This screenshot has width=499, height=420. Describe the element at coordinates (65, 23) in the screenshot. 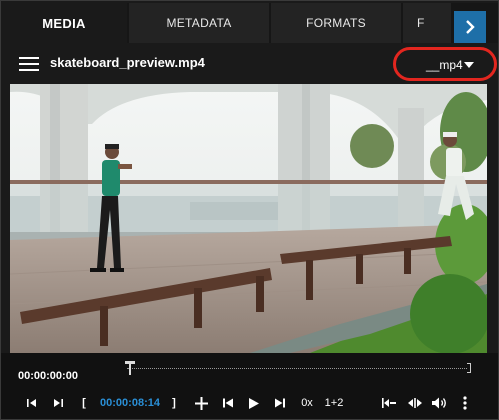

I see `tab-media: MEDIA` at that location.